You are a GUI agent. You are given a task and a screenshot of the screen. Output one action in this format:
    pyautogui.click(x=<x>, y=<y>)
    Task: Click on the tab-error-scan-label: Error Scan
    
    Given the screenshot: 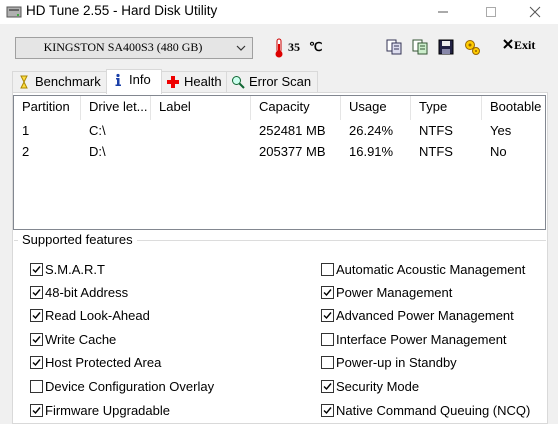 What is the action you would take?
    pyautogui.click(x=280, y=81)
    